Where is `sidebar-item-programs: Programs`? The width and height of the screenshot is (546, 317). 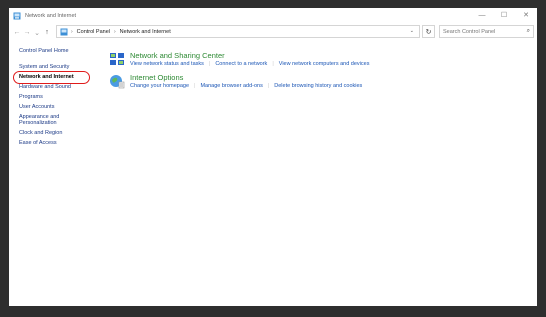 sidebar-item-programs: Programs is located at coordinates (61, 97).